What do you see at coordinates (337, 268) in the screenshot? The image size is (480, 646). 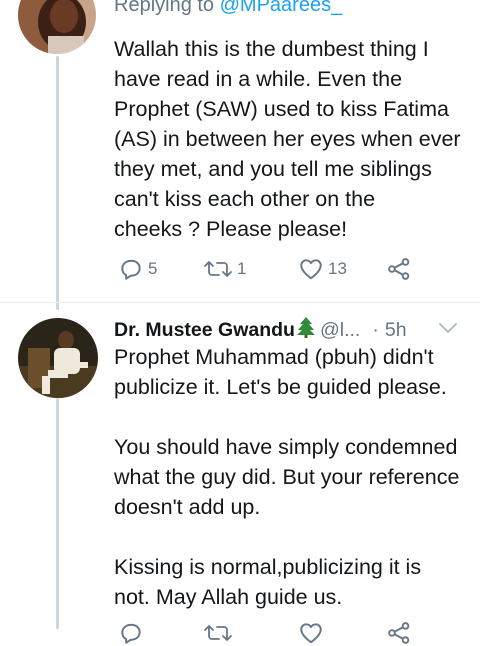 I see `like-count: 13` at bounding box center [337, 268].